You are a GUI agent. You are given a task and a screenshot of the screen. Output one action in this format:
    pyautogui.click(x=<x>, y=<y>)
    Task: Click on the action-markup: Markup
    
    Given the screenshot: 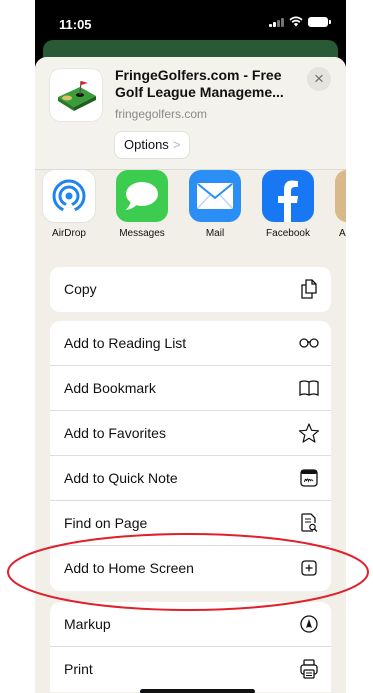 What is the action you would take?
    pyautogui.click(x=190, y=624)
    